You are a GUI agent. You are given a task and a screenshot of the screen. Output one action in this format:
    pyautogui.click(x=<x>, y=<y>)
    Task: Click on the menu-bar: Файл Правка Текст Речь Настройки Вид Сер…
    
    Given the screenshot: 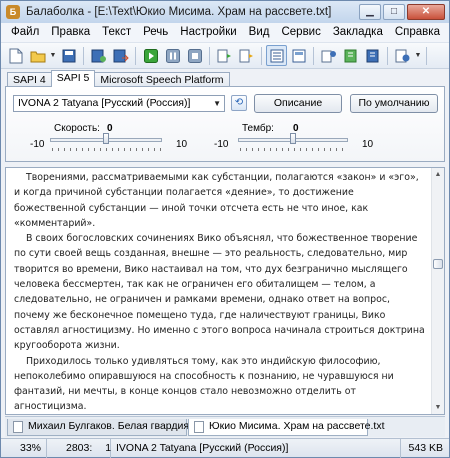 What is the action you would take?
    pyautogui.click(x=225, y=32)
    